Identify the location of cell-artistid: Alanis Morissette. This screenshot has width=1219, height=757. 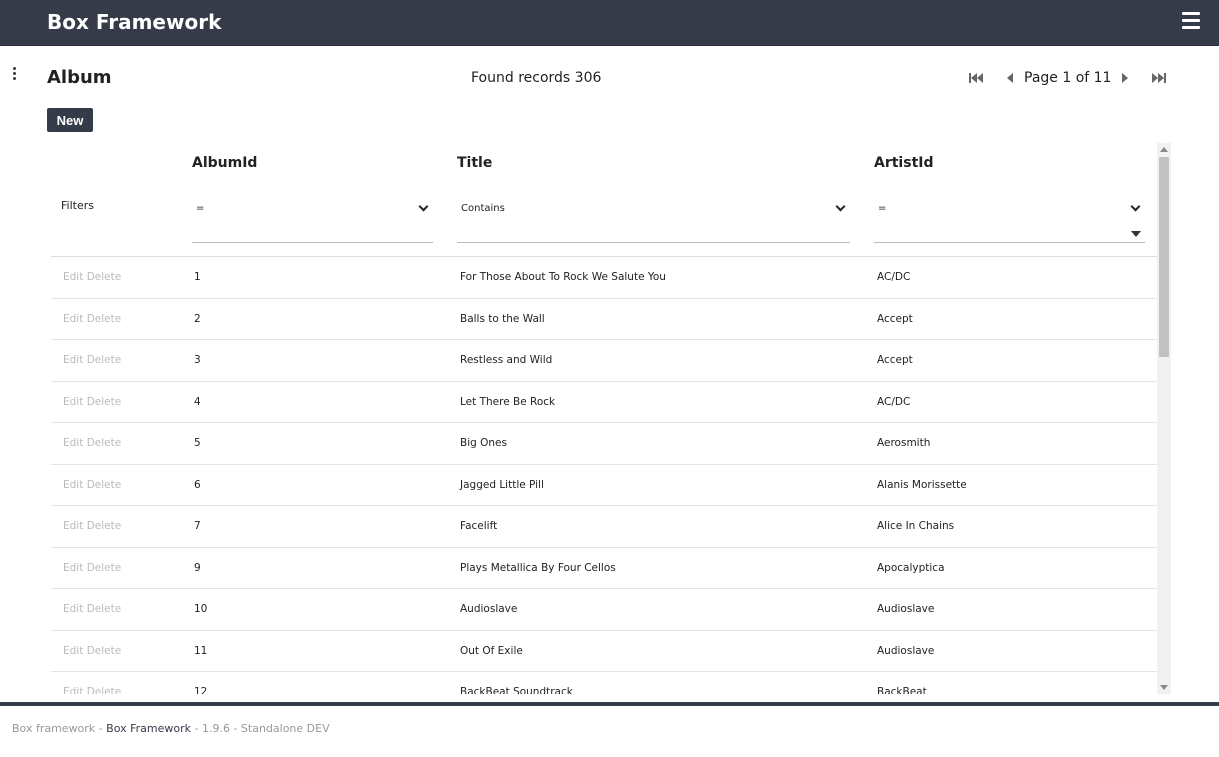
(922, 484).